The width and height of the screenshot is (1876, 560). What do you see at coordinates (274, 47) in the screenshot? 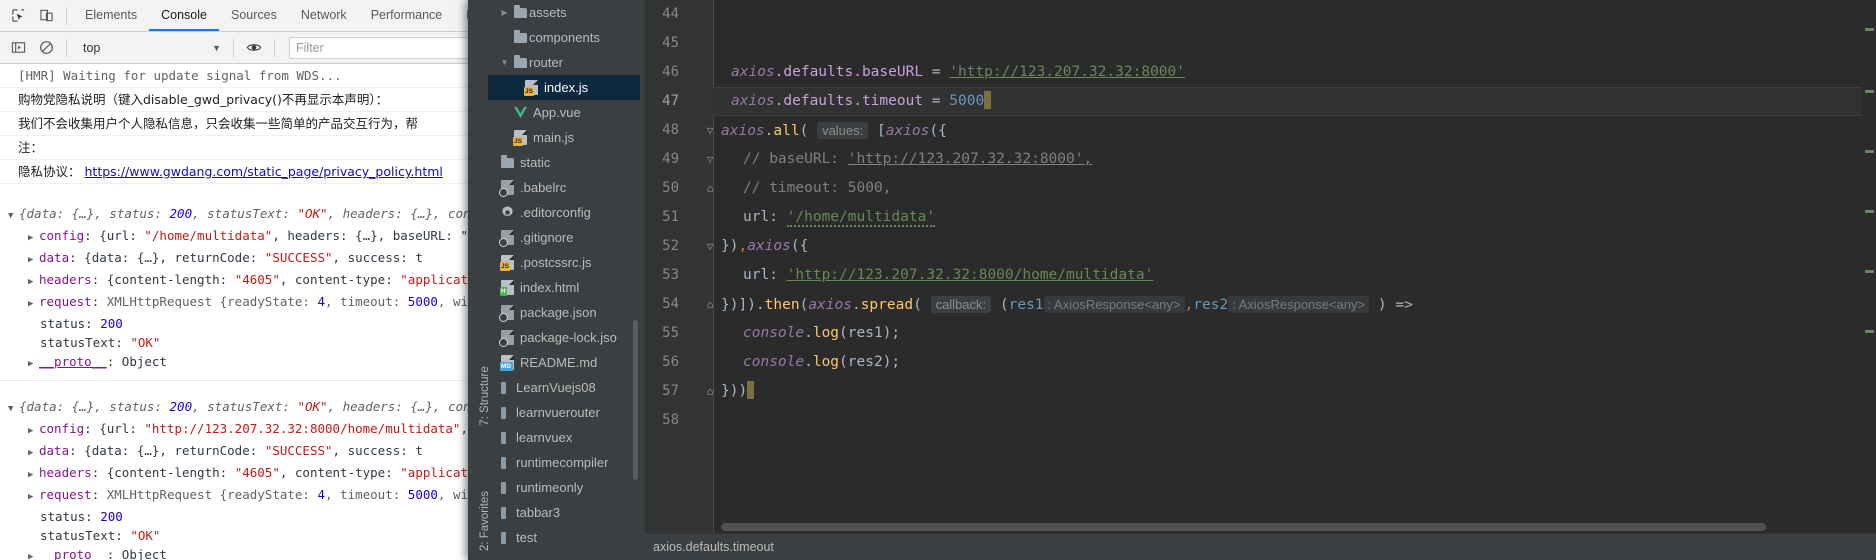
I see `filter-divider` at bounding box center [274, 47].